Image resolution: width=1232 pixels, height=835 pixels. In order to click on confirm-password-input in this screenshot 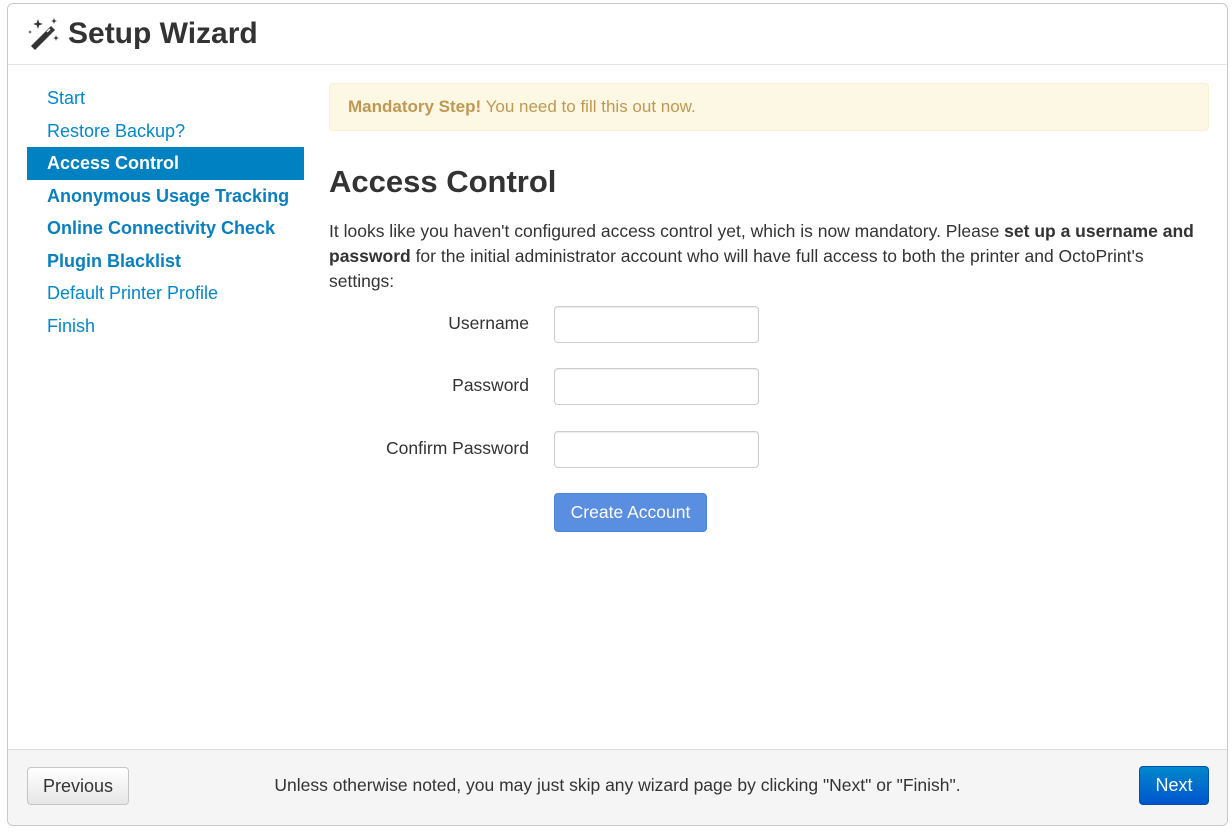, I will do `click(656, 449)`.